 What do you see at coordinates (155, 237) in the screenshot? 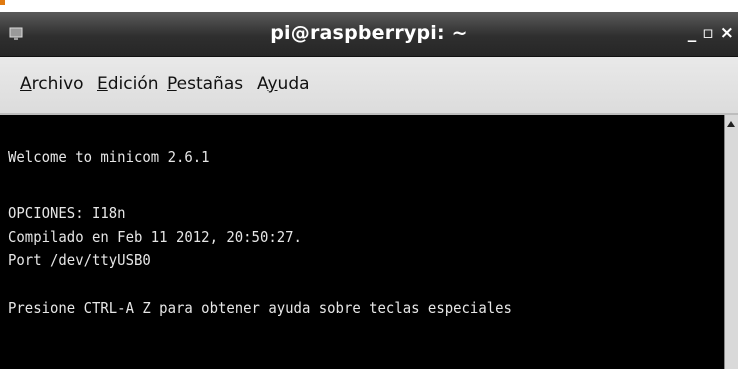
I see `terminal-line: Compilado en Feb 11 2012, 20:50:27.` at bounding box center [155, 237].